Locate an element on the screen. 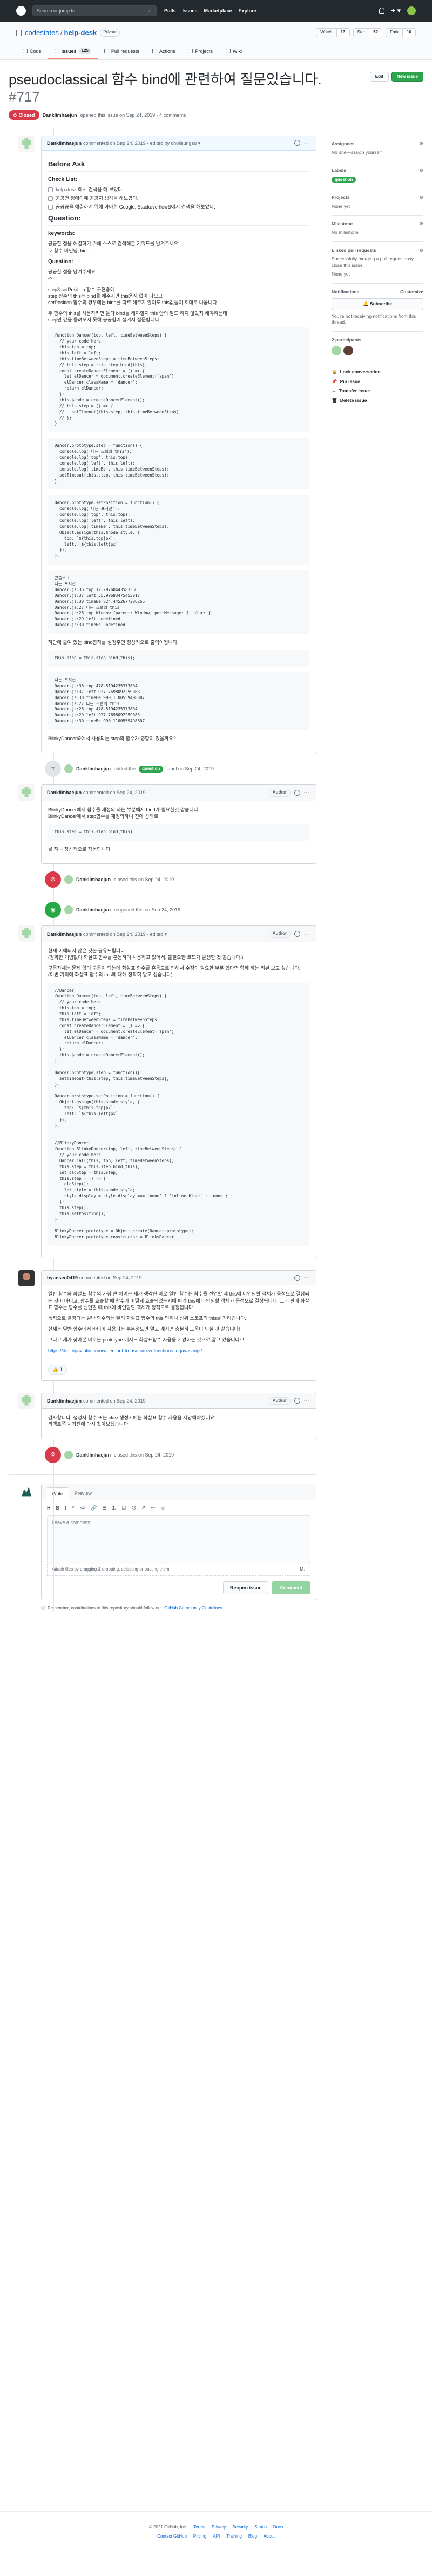  delete-issue: 🗑 Delete issue is located at coordinates (378, 401).